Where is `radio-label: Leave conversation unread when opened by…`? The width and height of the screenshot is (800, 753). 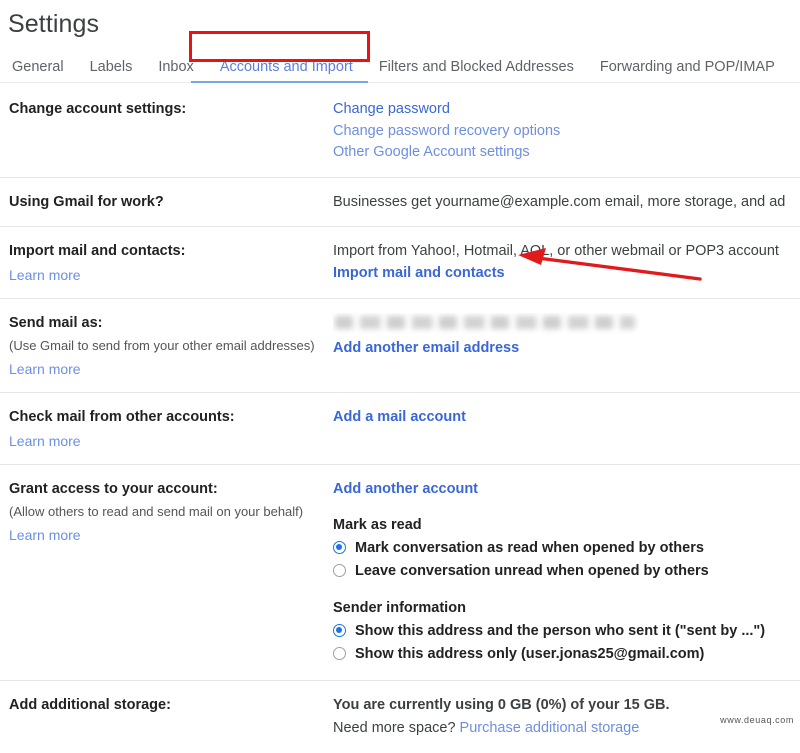
radio-label: Leave conversation unread when opened by… is located at coordinates (532, 571).